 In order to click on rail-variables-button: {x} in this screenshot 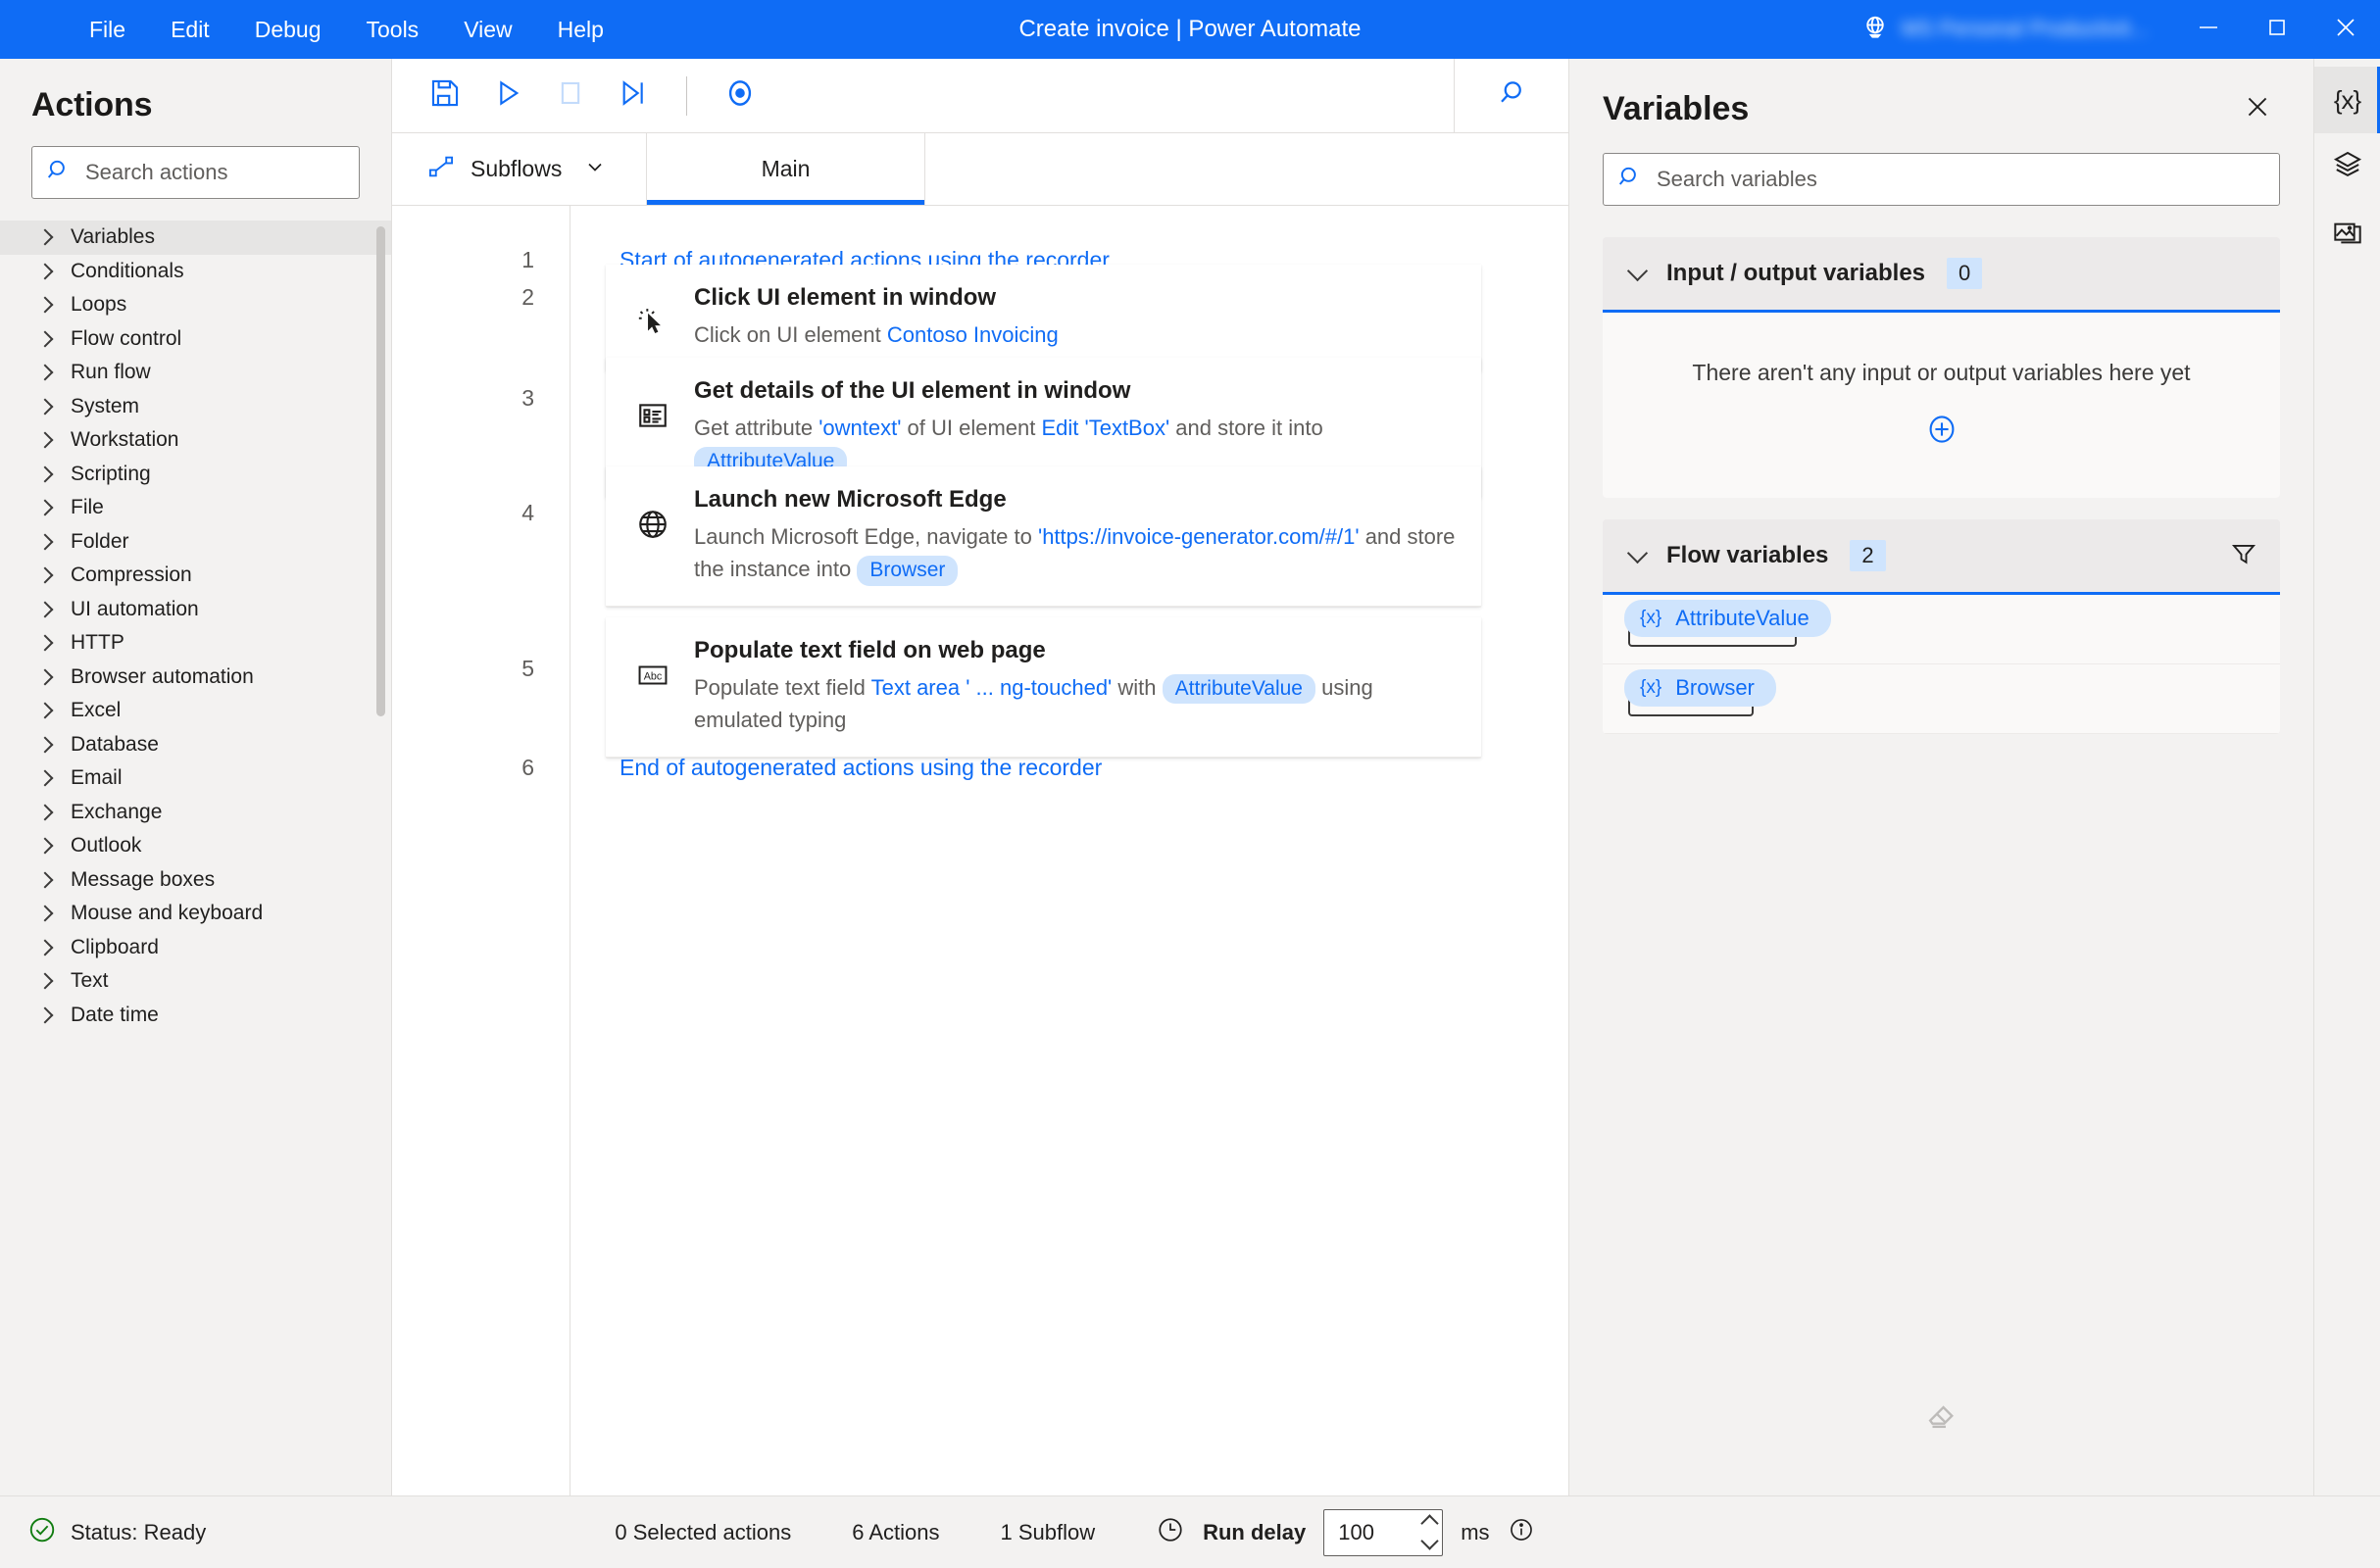, I will do `click(2346, 100)`.